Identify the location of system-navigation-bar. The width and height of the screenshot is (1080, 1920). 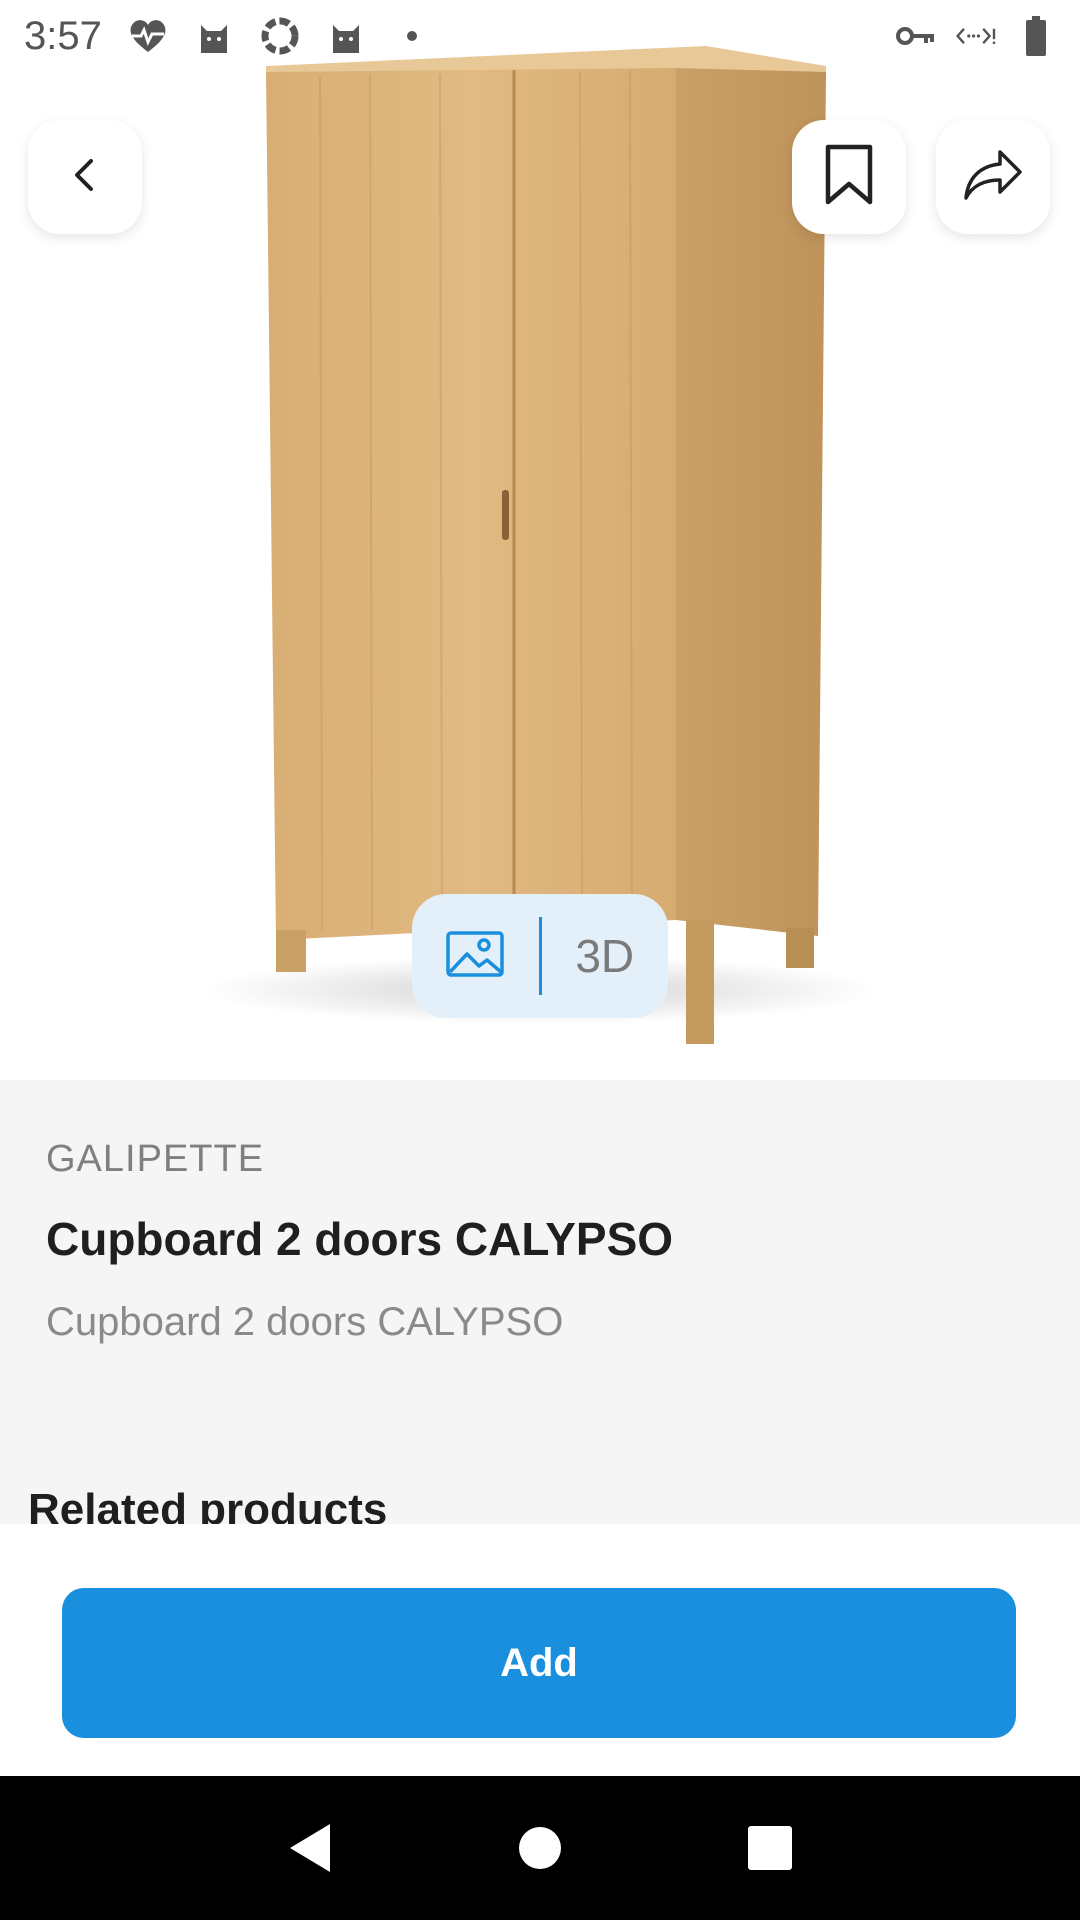
(540, 1848).